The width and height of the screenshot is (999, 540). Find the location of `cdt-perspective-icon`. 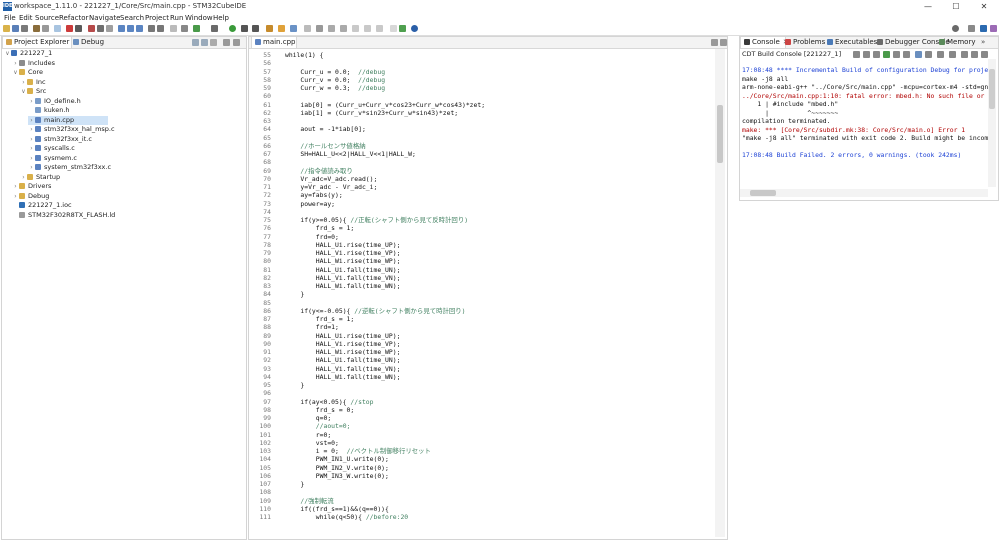

cdt-perspective-icon is located at coordinates (983, 28).